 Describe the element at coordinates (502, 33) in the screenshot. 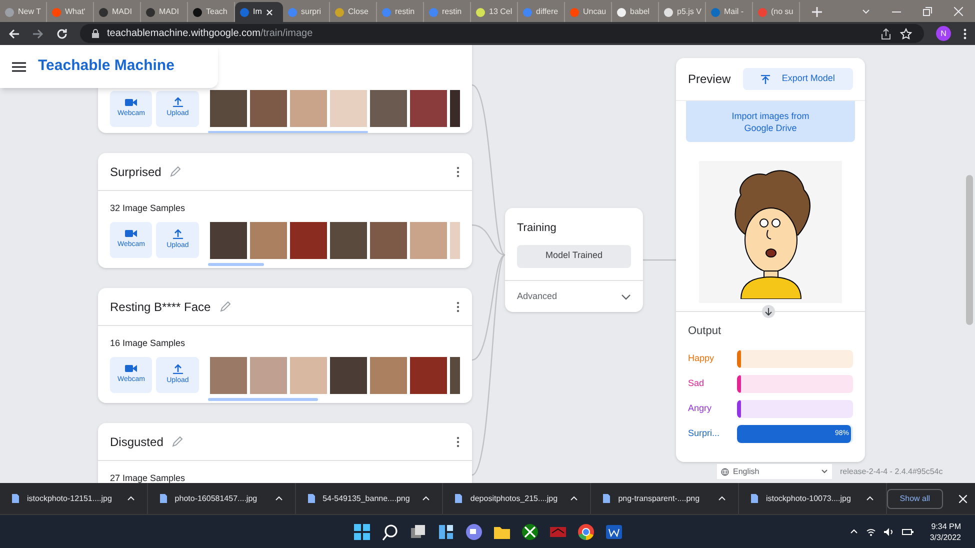

I see `address-bar: teachablemachine.withgoogle.com/train/image` at that location.